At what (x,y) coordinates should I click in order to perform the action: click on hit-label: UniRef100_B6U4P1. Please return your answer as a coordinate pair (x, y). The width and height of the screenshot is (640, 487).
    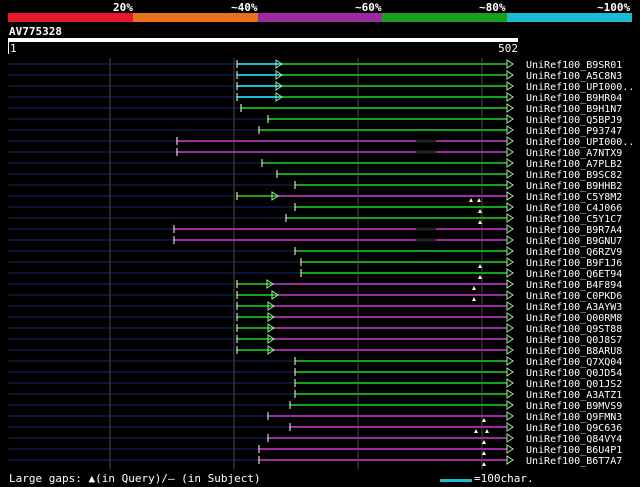
    Looking at the image, I should click on (574, 450).